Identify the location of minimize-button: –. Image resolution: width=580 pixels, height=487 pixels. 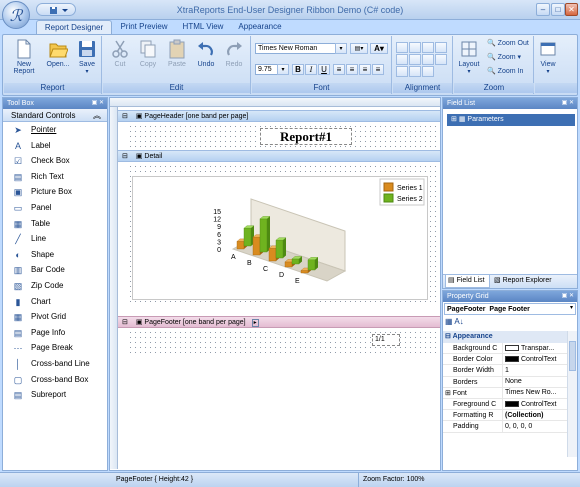
(543, 9).